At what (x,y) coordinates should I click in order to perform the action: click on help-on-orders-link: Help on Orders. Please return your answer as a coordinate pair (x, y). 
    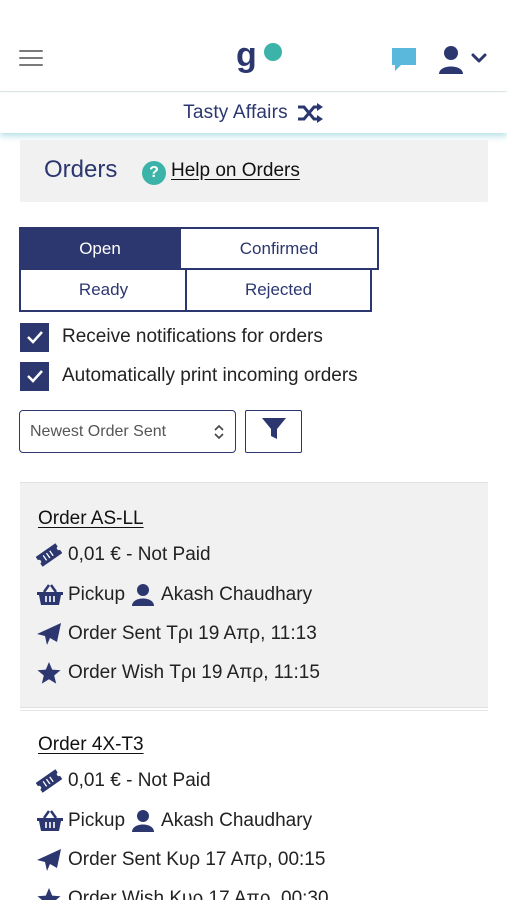
    Looking at the image, I should click on (235, 171).